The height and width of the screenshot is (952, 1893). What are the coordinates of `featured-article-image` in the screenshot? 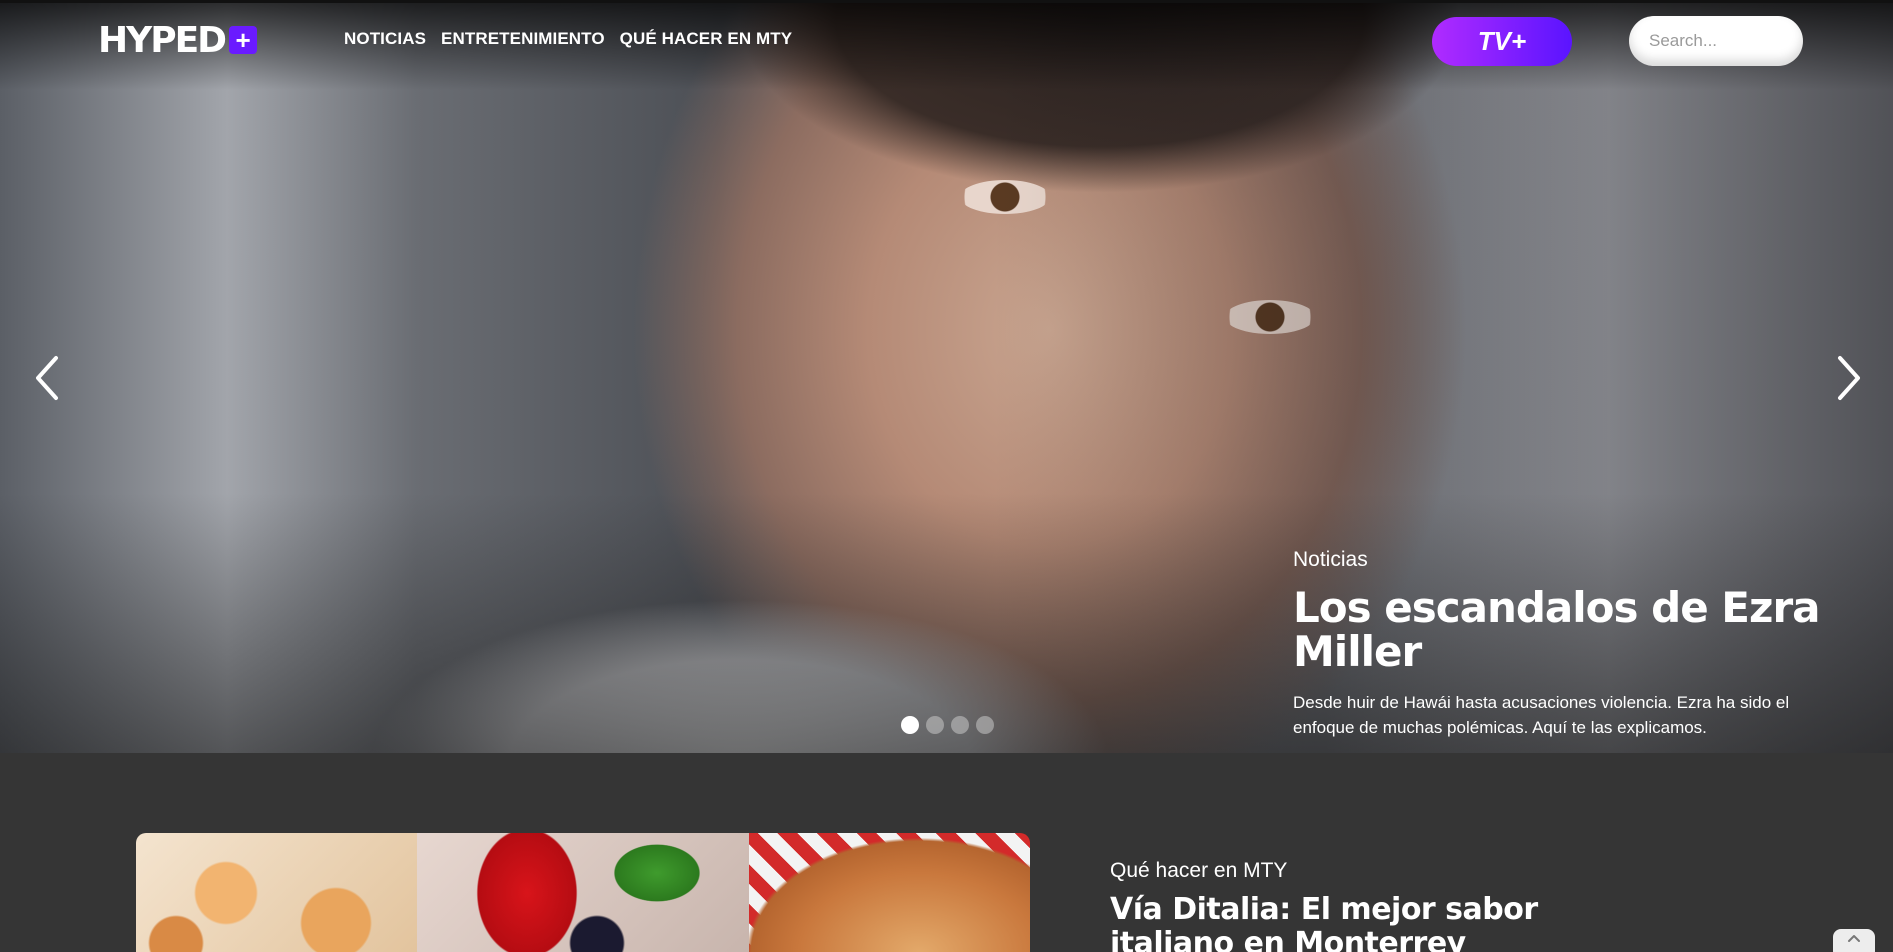 It's located at (583, 892).